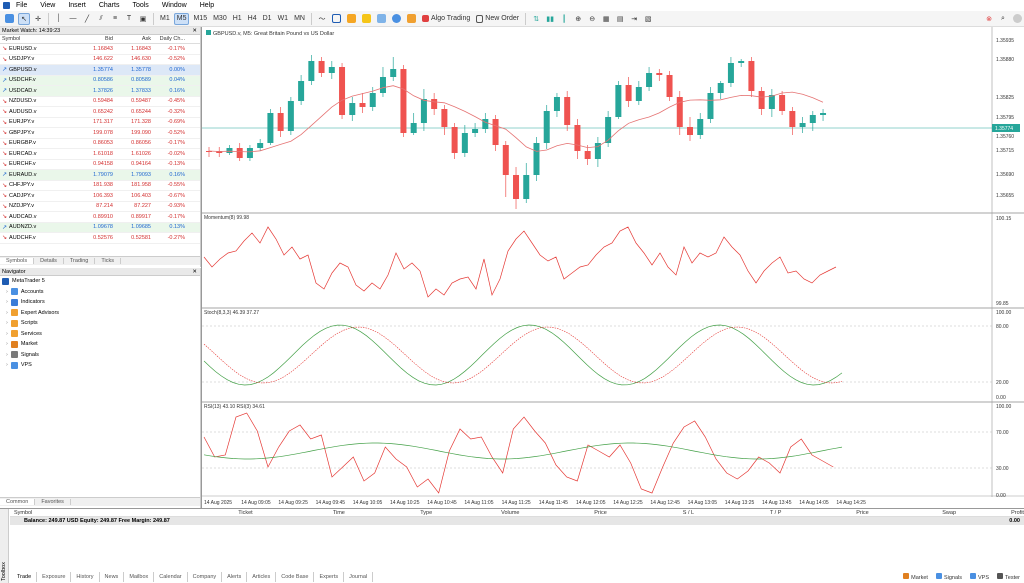 Image resolution: width=1024 pixels, height=583 pixels. I want to click on tab-experts: Experts, so click(329, 577).